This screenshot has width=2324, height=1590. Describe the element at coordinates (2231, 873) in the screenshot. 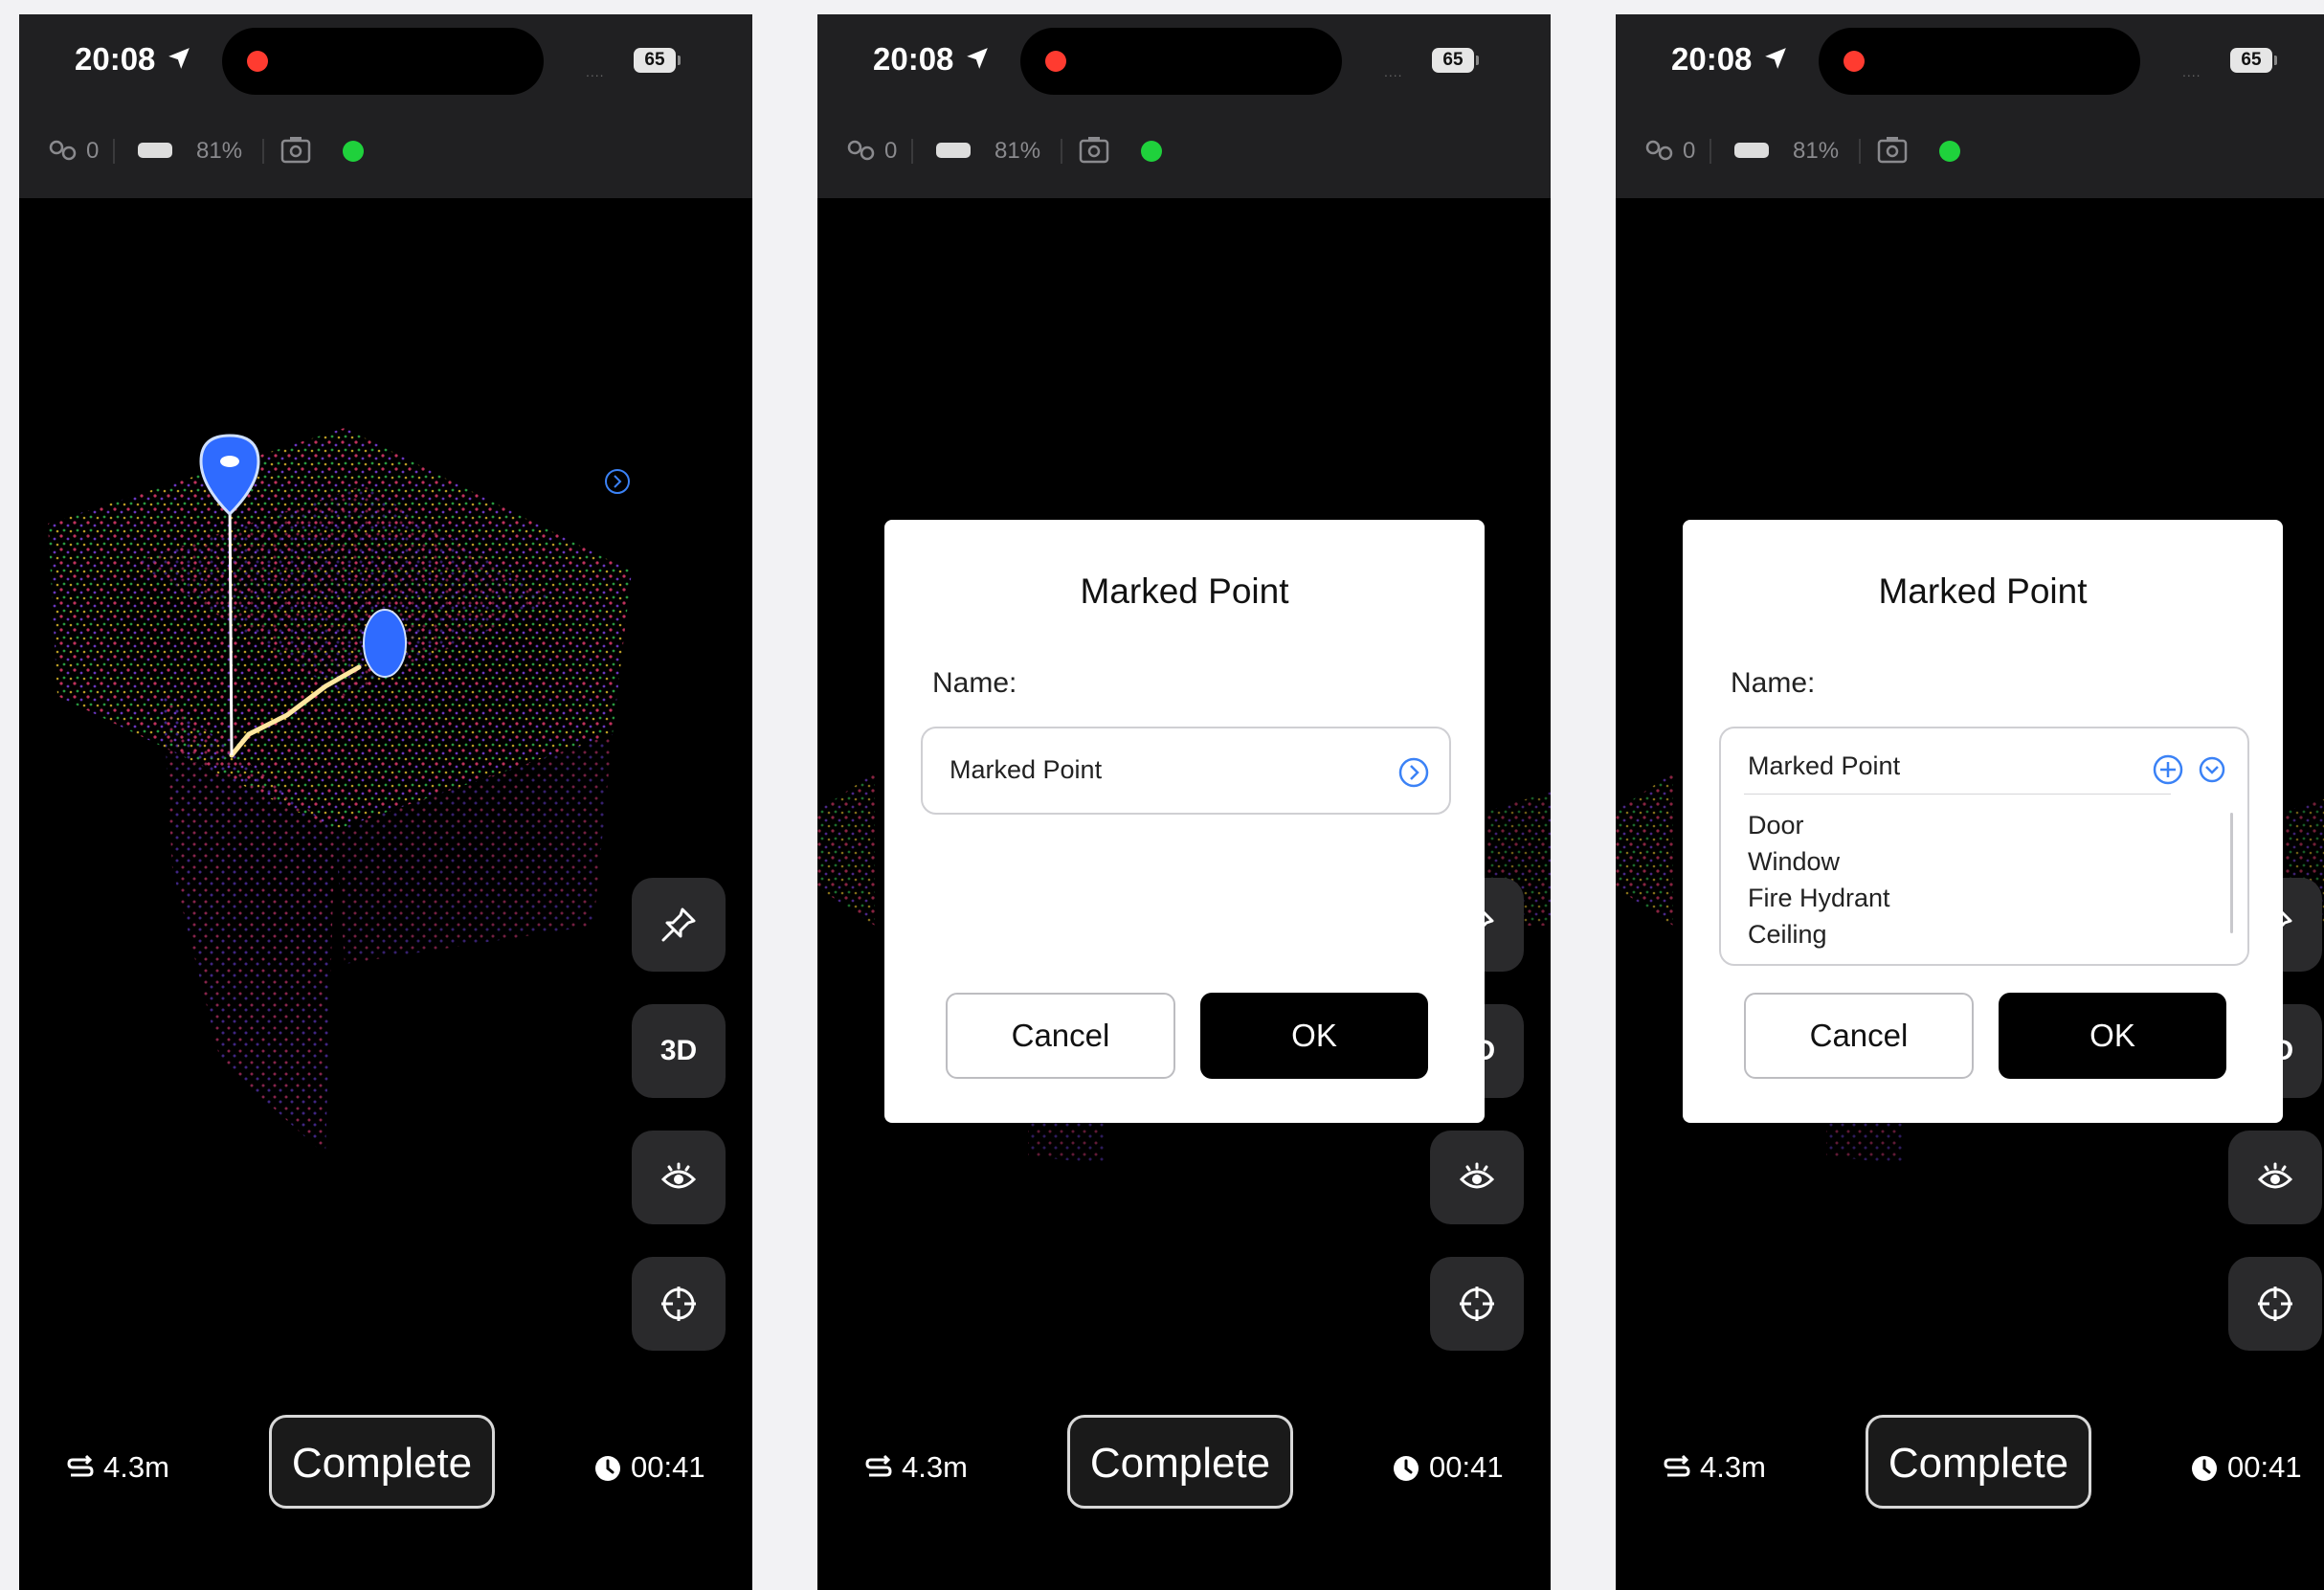

I see `dropdown-scrollbar` at that location.